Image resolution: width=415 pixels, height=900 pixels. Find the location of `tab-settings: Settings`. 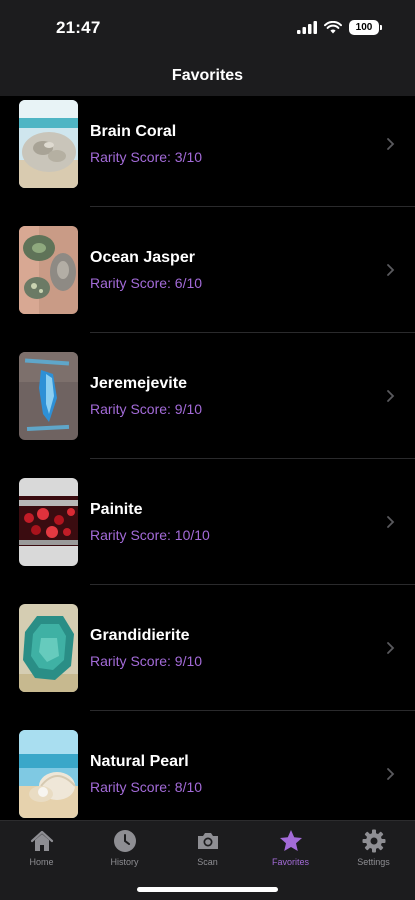

tab-settings: Settings is located at coordinates (373, 849).